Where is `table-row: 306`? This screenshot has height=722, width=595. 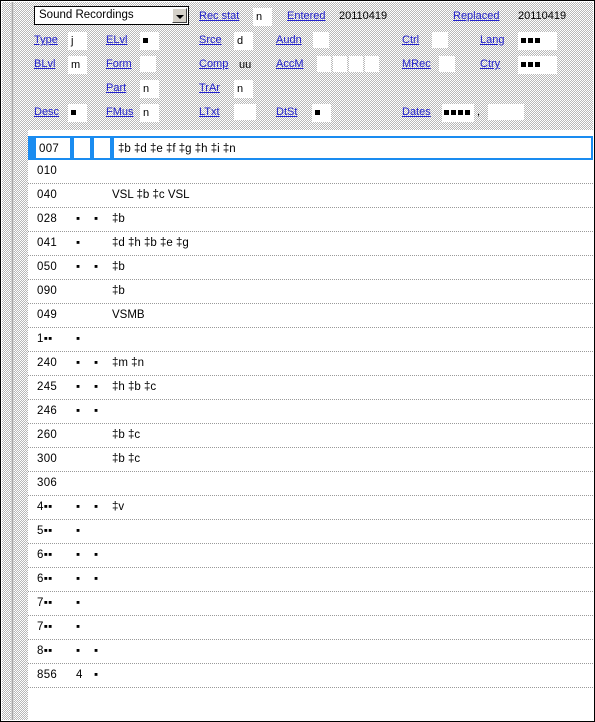 table-row: 306 is located at coordinates (310, 484).